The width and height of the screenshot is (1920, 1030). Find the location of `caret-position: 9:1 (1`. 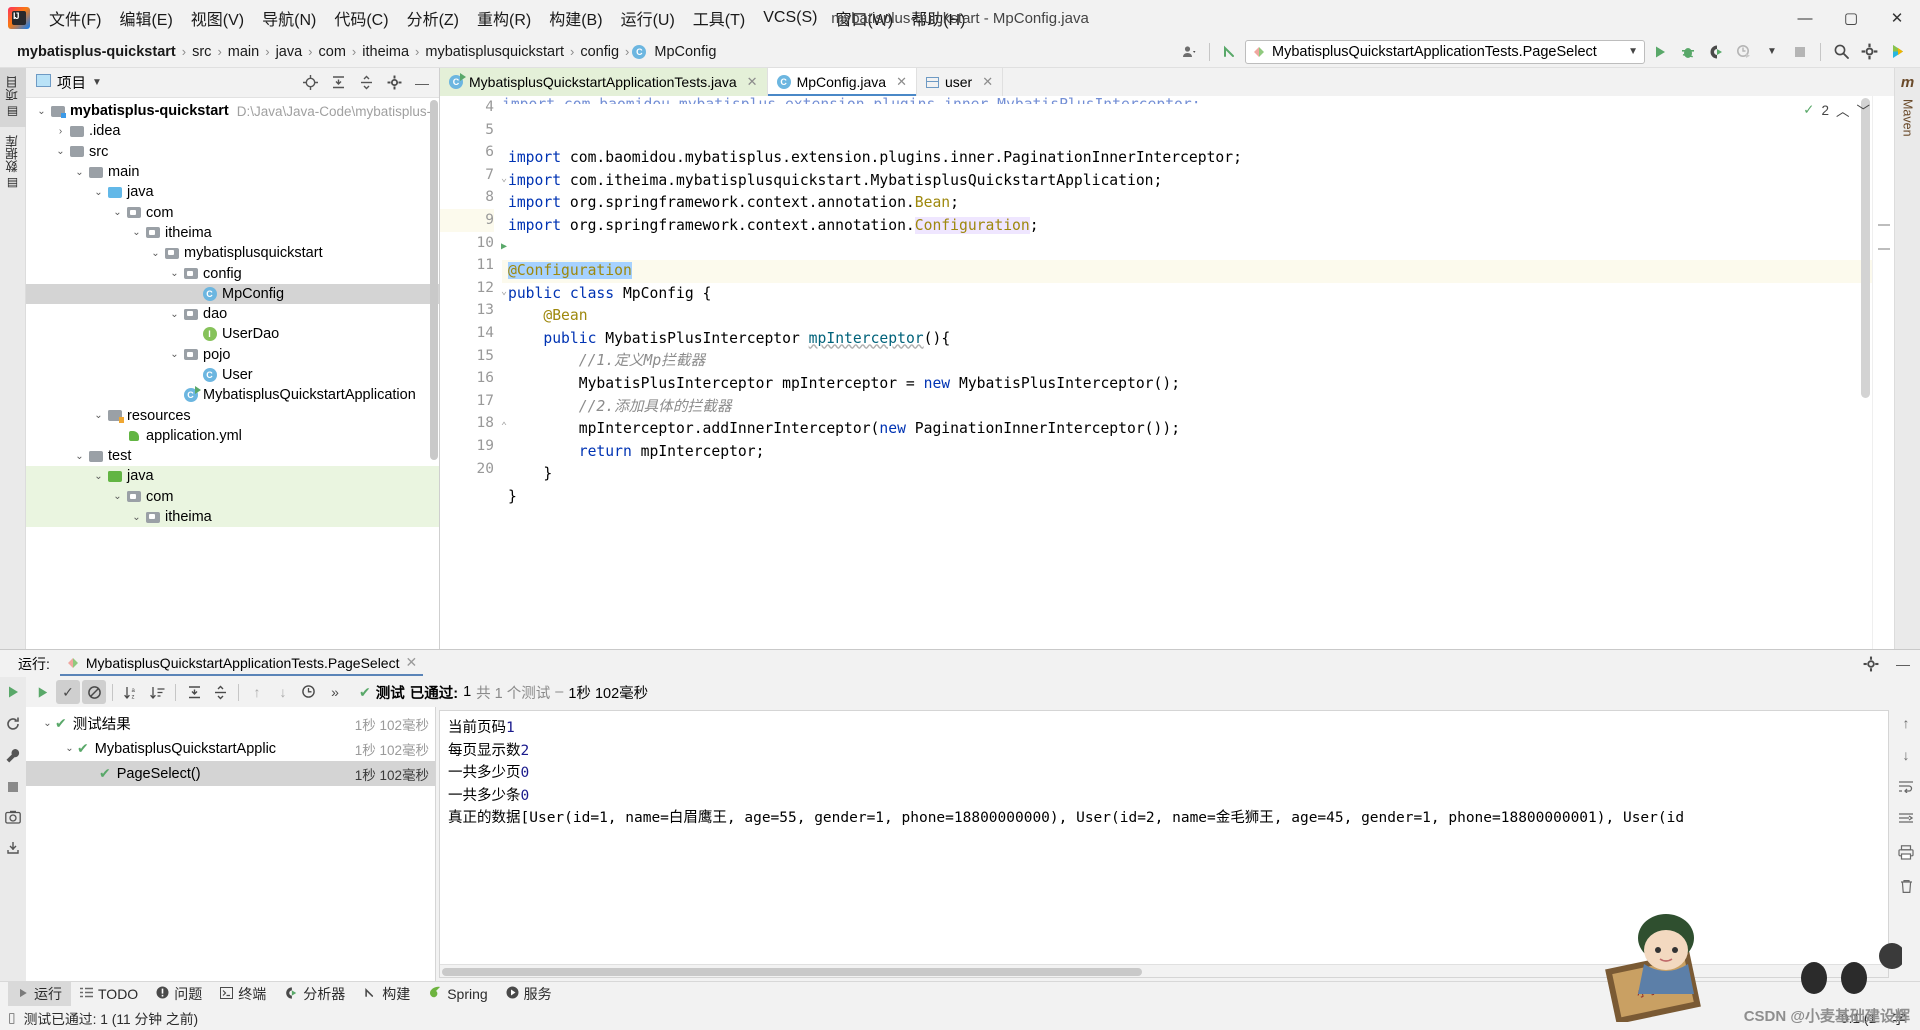

caret-position: 9:1 (1 is located at coordinates (1858, 1018).